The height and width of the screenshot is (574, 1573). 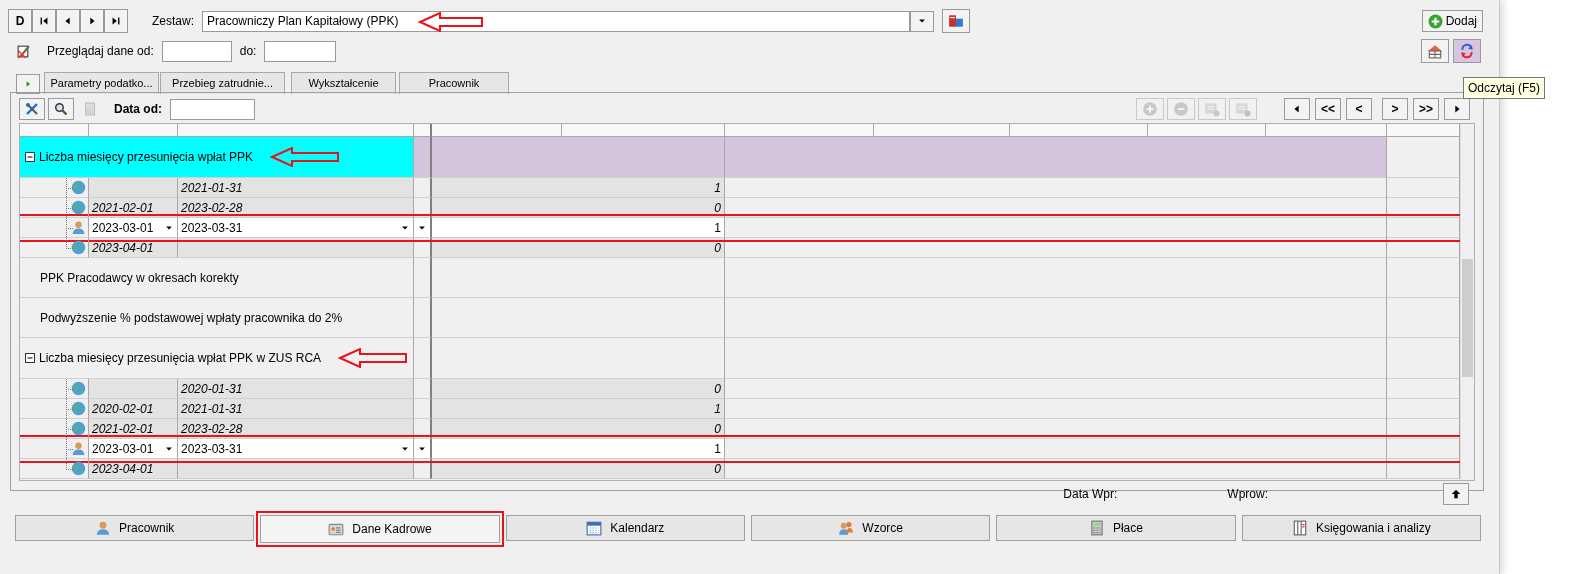 What do you see at coordinates (594, 528) in the screenshot?
I see `calendar-icon` at bounding box center [594, 528].